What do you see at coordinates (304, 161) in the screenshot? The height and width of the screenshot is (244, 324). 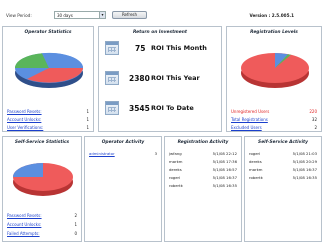 I see `self-service-activity-time: 5/1/08 20:29` at bounding box center [304, 161].